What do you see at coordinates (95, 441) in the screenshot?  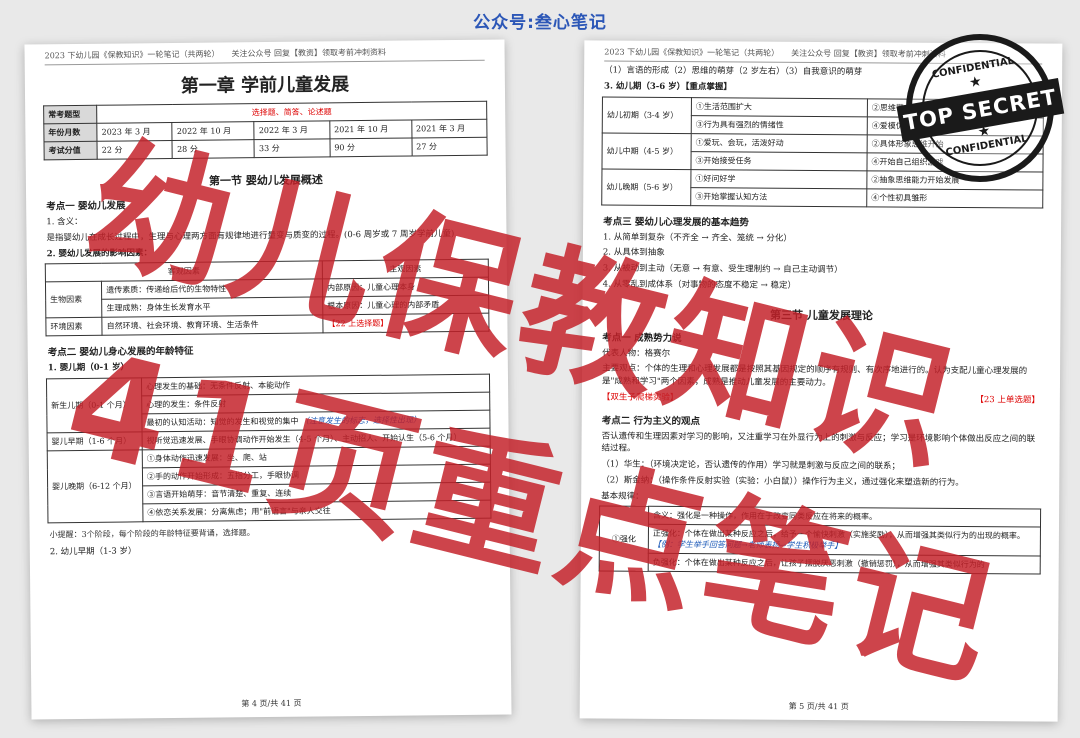 I see `period-cell: 婴儿早期（1-6 个月）` at bounding box center [95, 441].